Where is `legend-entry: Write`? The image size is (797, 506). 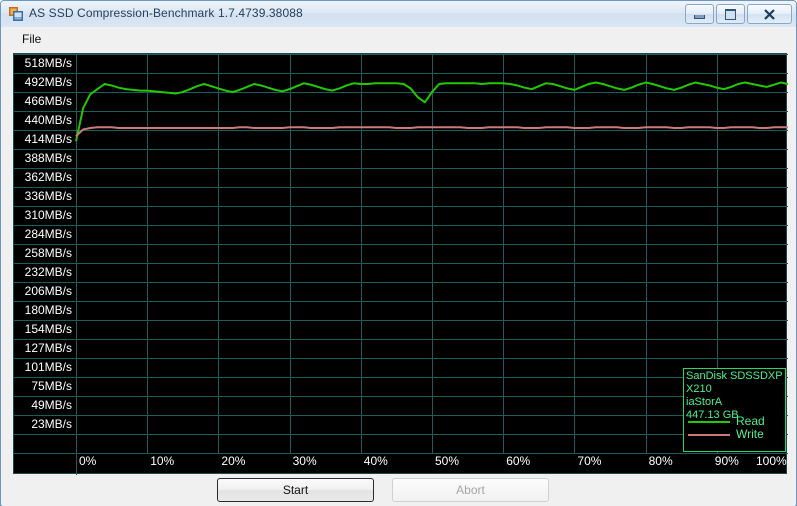 legend-entry: Write is located at coordinates (734, 434).